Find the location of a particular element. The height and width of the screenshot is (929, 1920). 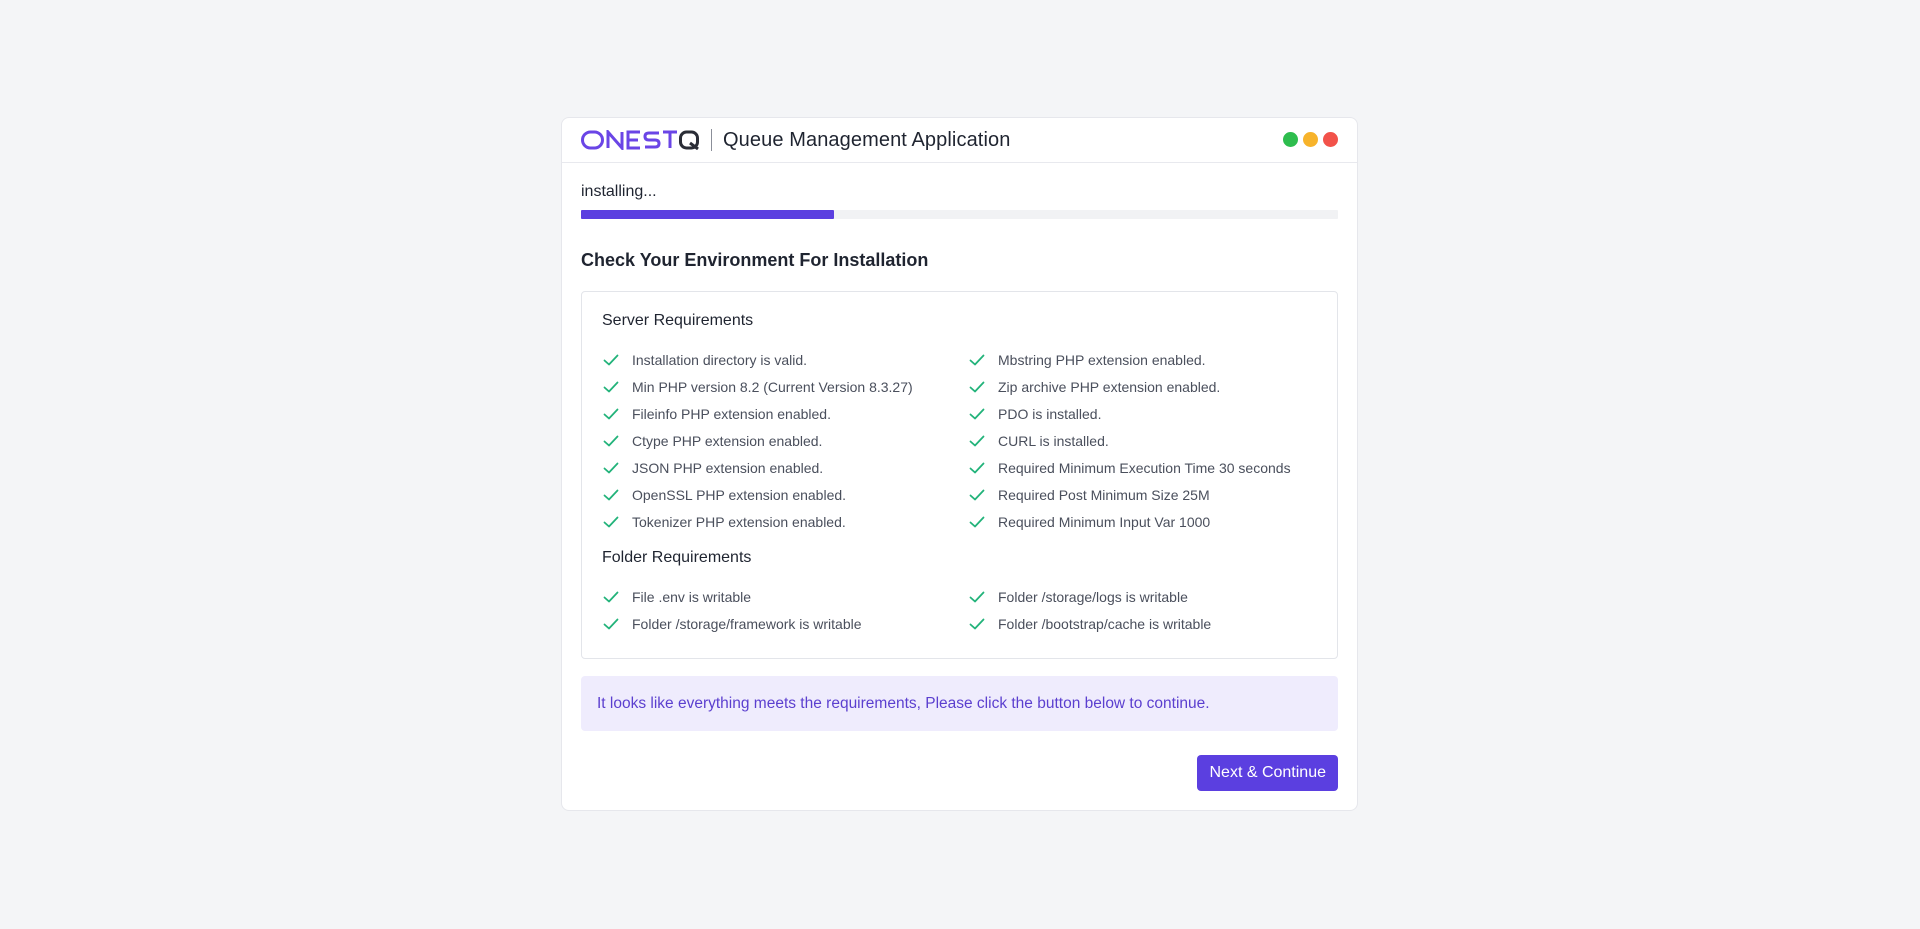

requirement-label: Required Post Minimum Size 25M is located at coordinates (1104, 494).